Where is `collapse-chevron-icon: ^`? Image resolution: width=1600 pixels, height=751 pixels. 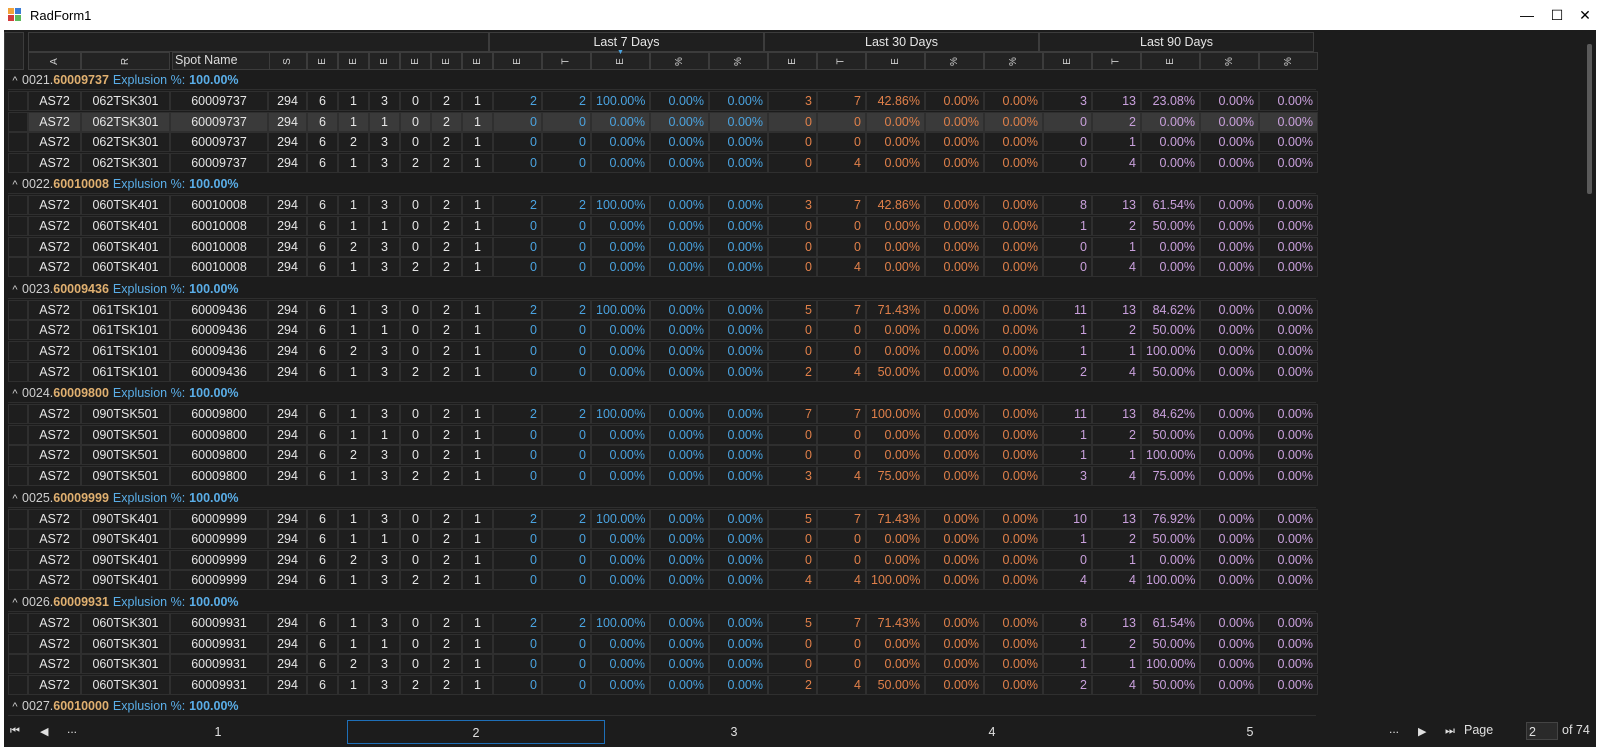
collapse-chevron-icon: ^ is located at coordinates (15, 394).